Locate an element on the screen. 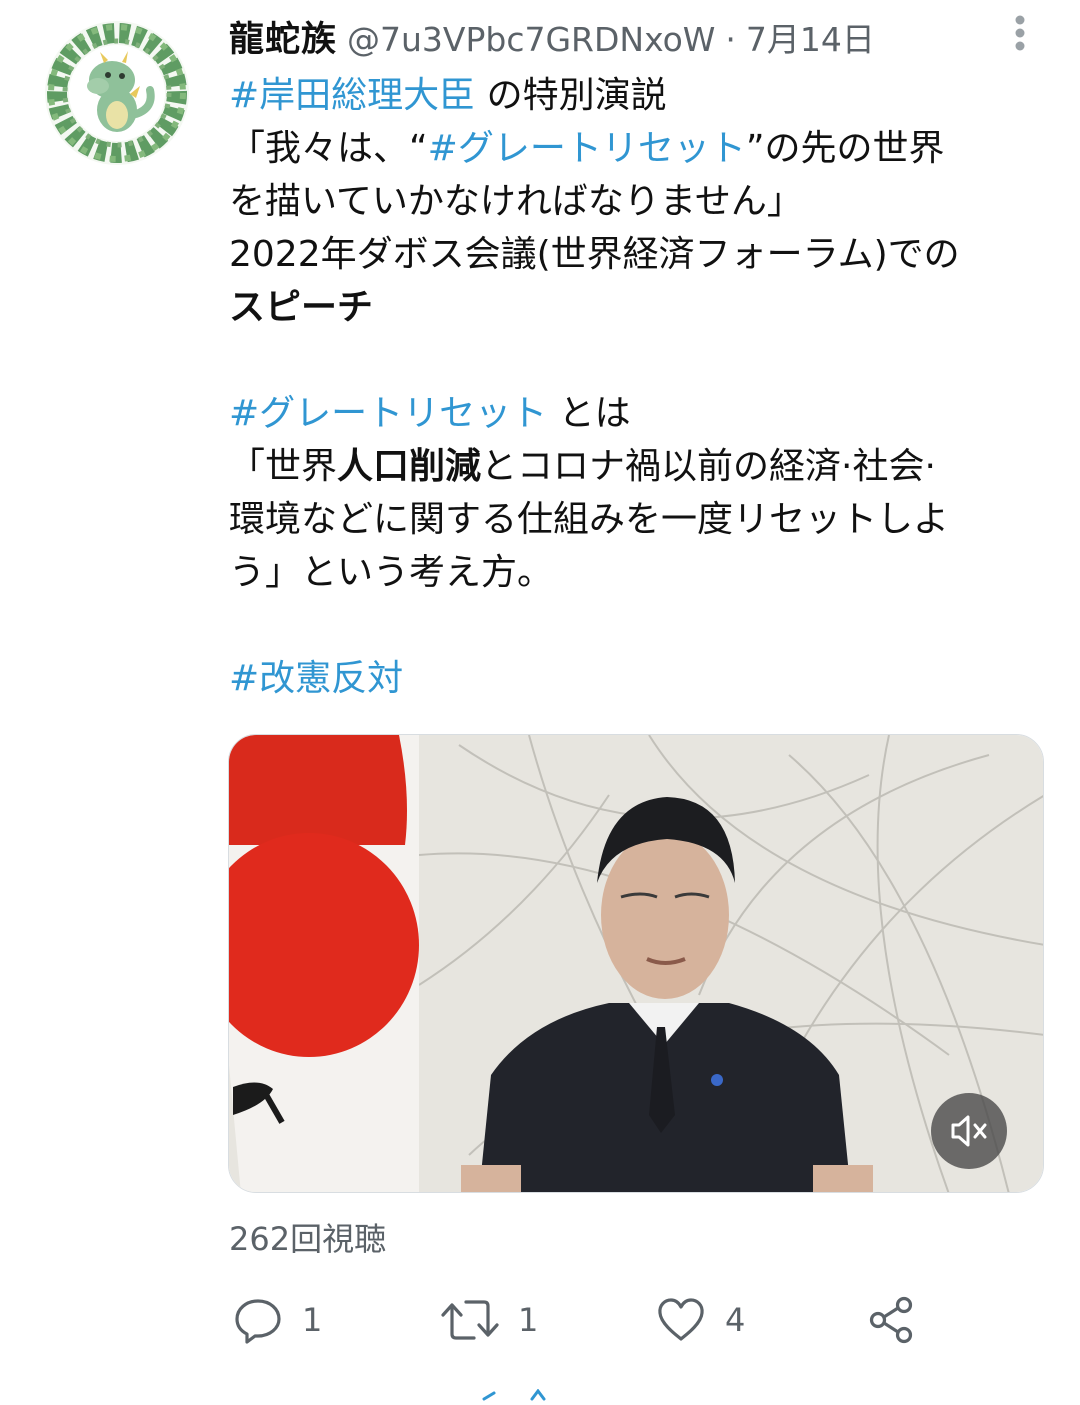 Image resolution: width=1080 pixels, height=1405 pixels. text-segment: 2022年ダボス会議(世界経済フォーラム)での is located at coordinates (594, 254).